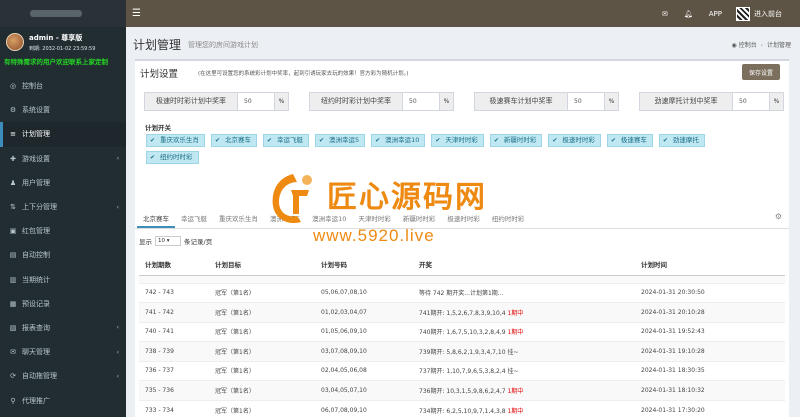  I want to click on sidebar-item-5: ⇅ 上下分管理 ‹, so click(63, 207).